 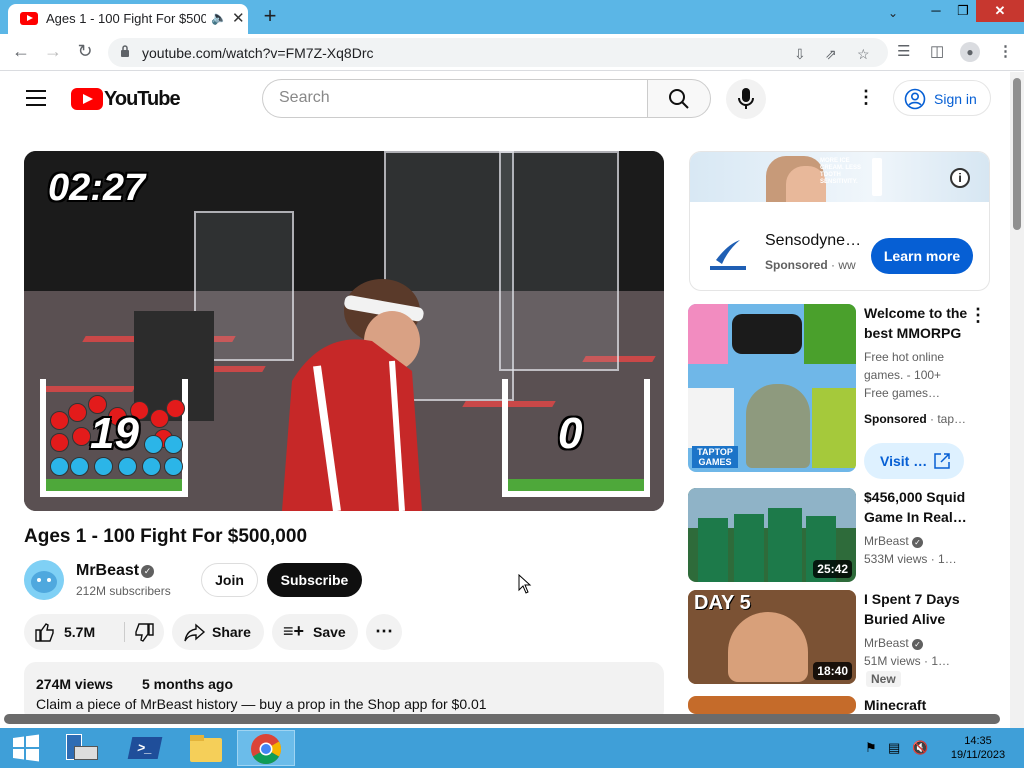 What do you see at coordinates (576, 438) in the screenshot?
I see `score-box-right: 0` at bounding box center [576, 438].